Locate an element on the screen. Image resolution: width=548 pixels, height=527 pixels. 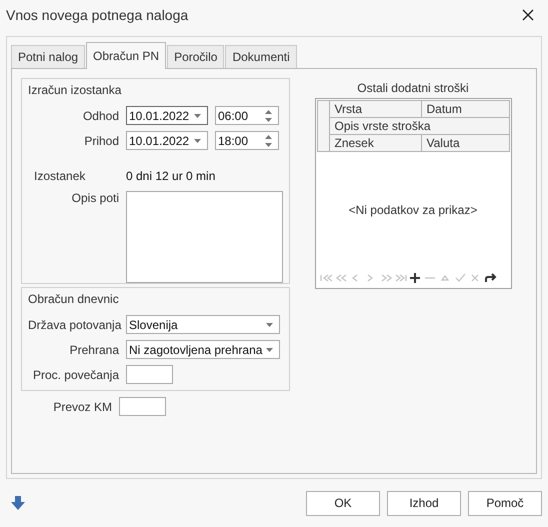
column-header: Znesek is located at coordinates (376, 143).